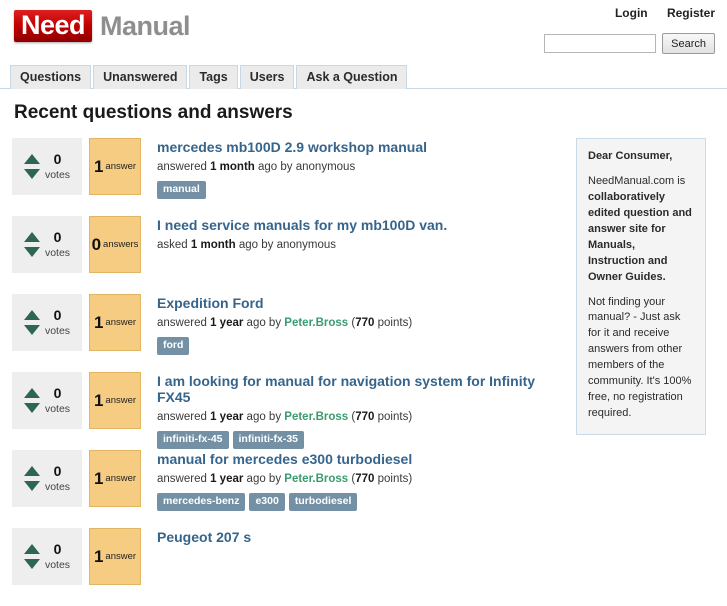 The image size is (727, 606). Describe the element at coordinates (268, 440) in the screenshot. I see `tag-chip: infiniti-fx-35` at that location.